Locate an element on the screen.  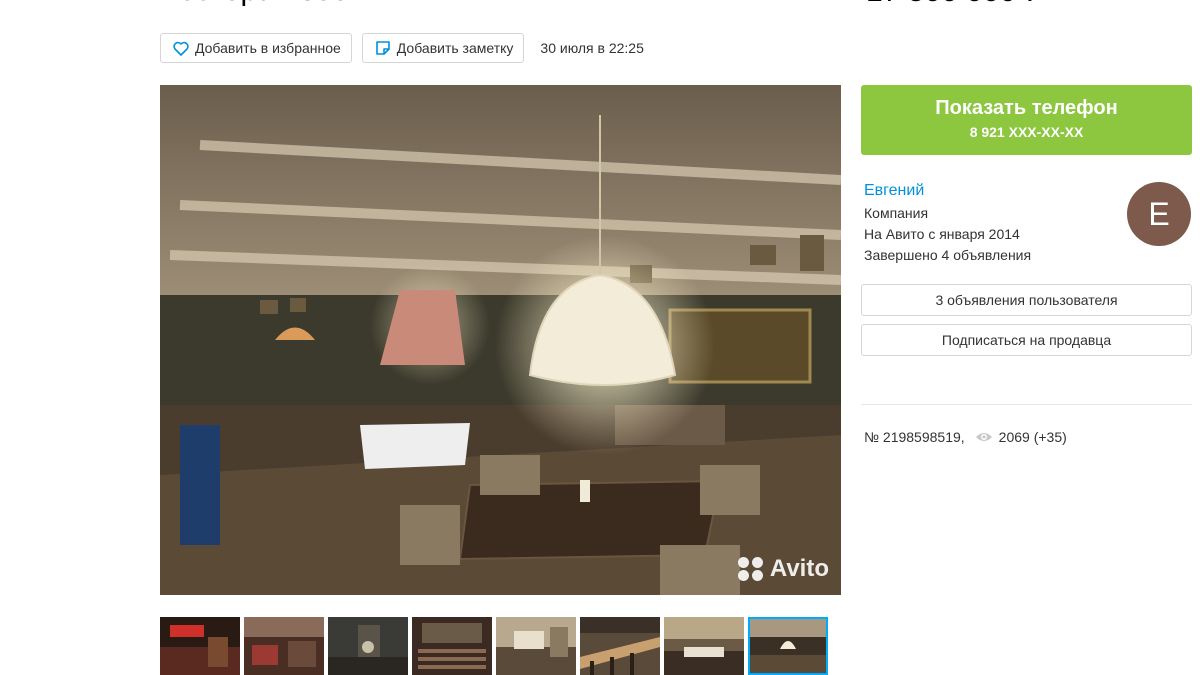
user-listings-button: 3 объявления пользователя is located at coordinates (1026, 300).